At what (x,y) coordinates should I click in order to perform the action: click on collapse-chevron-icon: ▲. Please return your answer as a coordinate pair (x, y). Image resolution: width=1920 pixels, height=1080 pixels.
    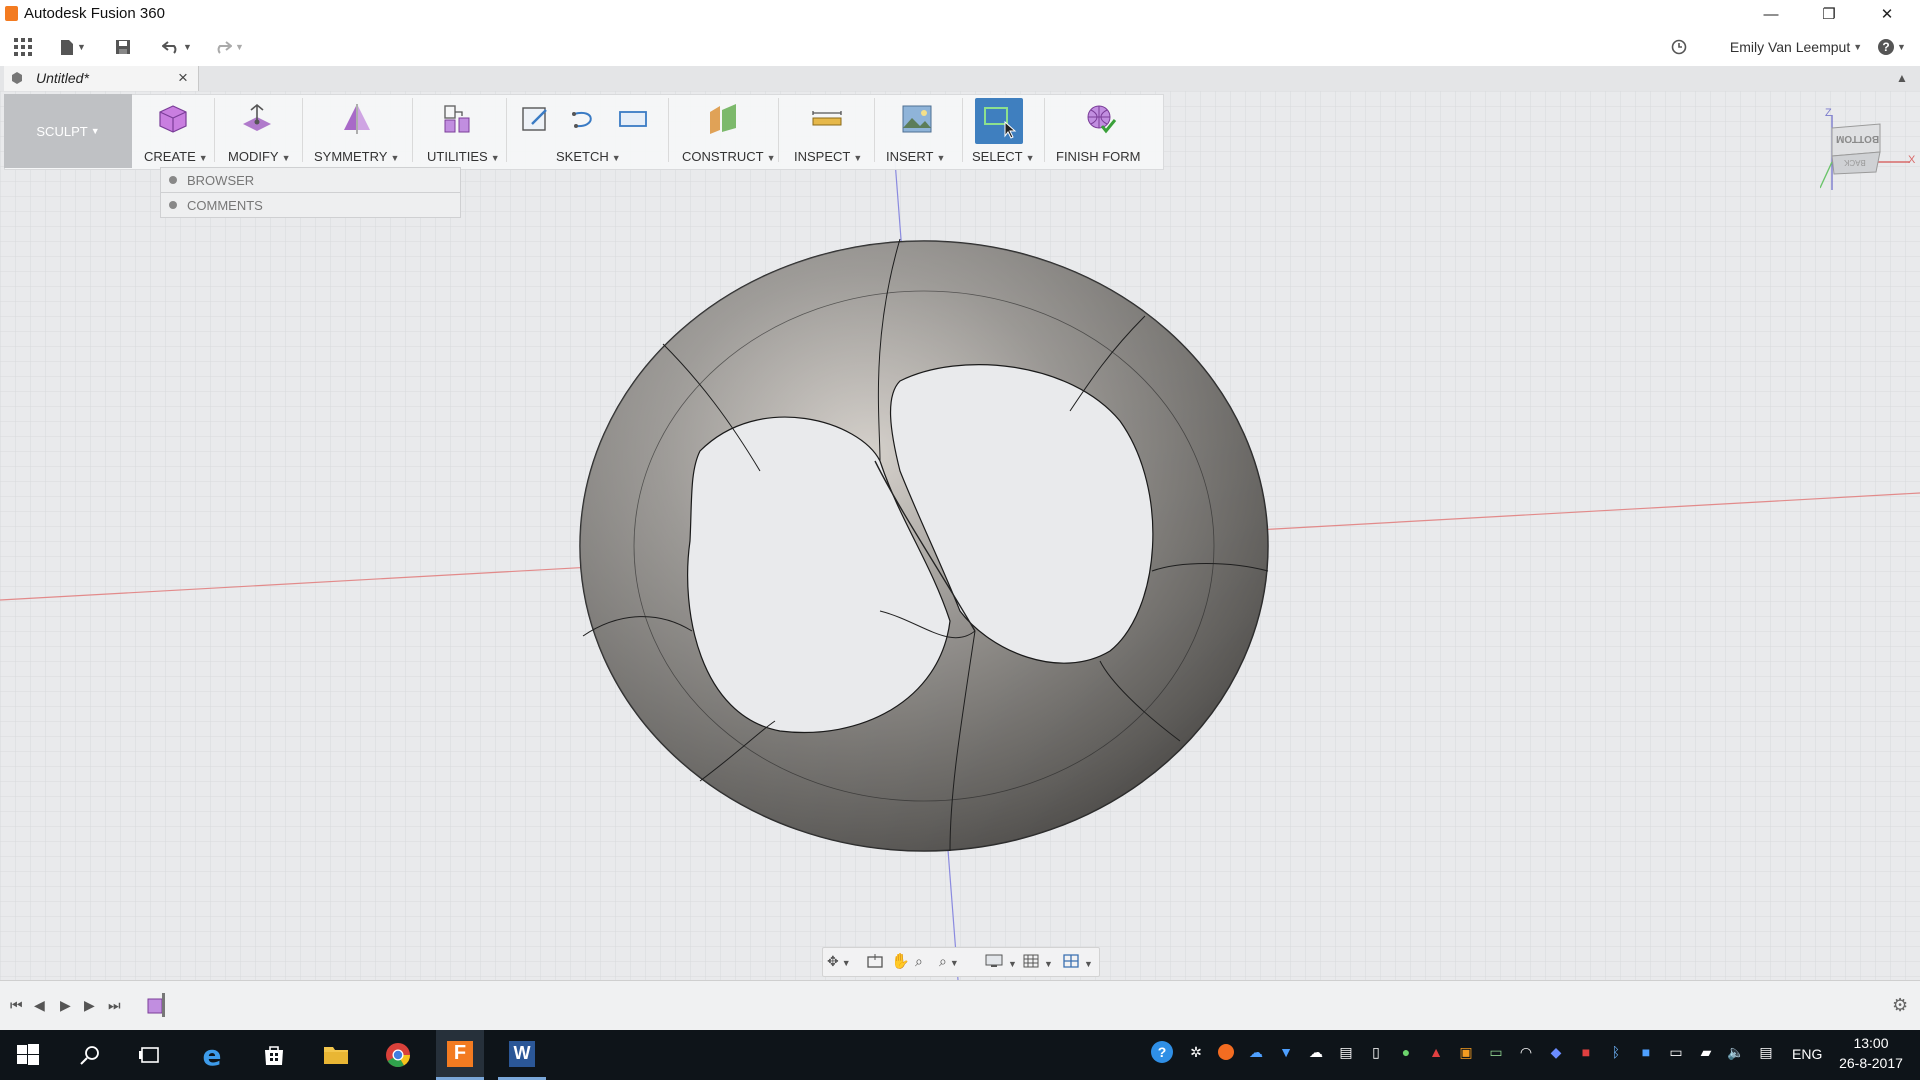
    Looking at the image, I should click on (1902, 78).